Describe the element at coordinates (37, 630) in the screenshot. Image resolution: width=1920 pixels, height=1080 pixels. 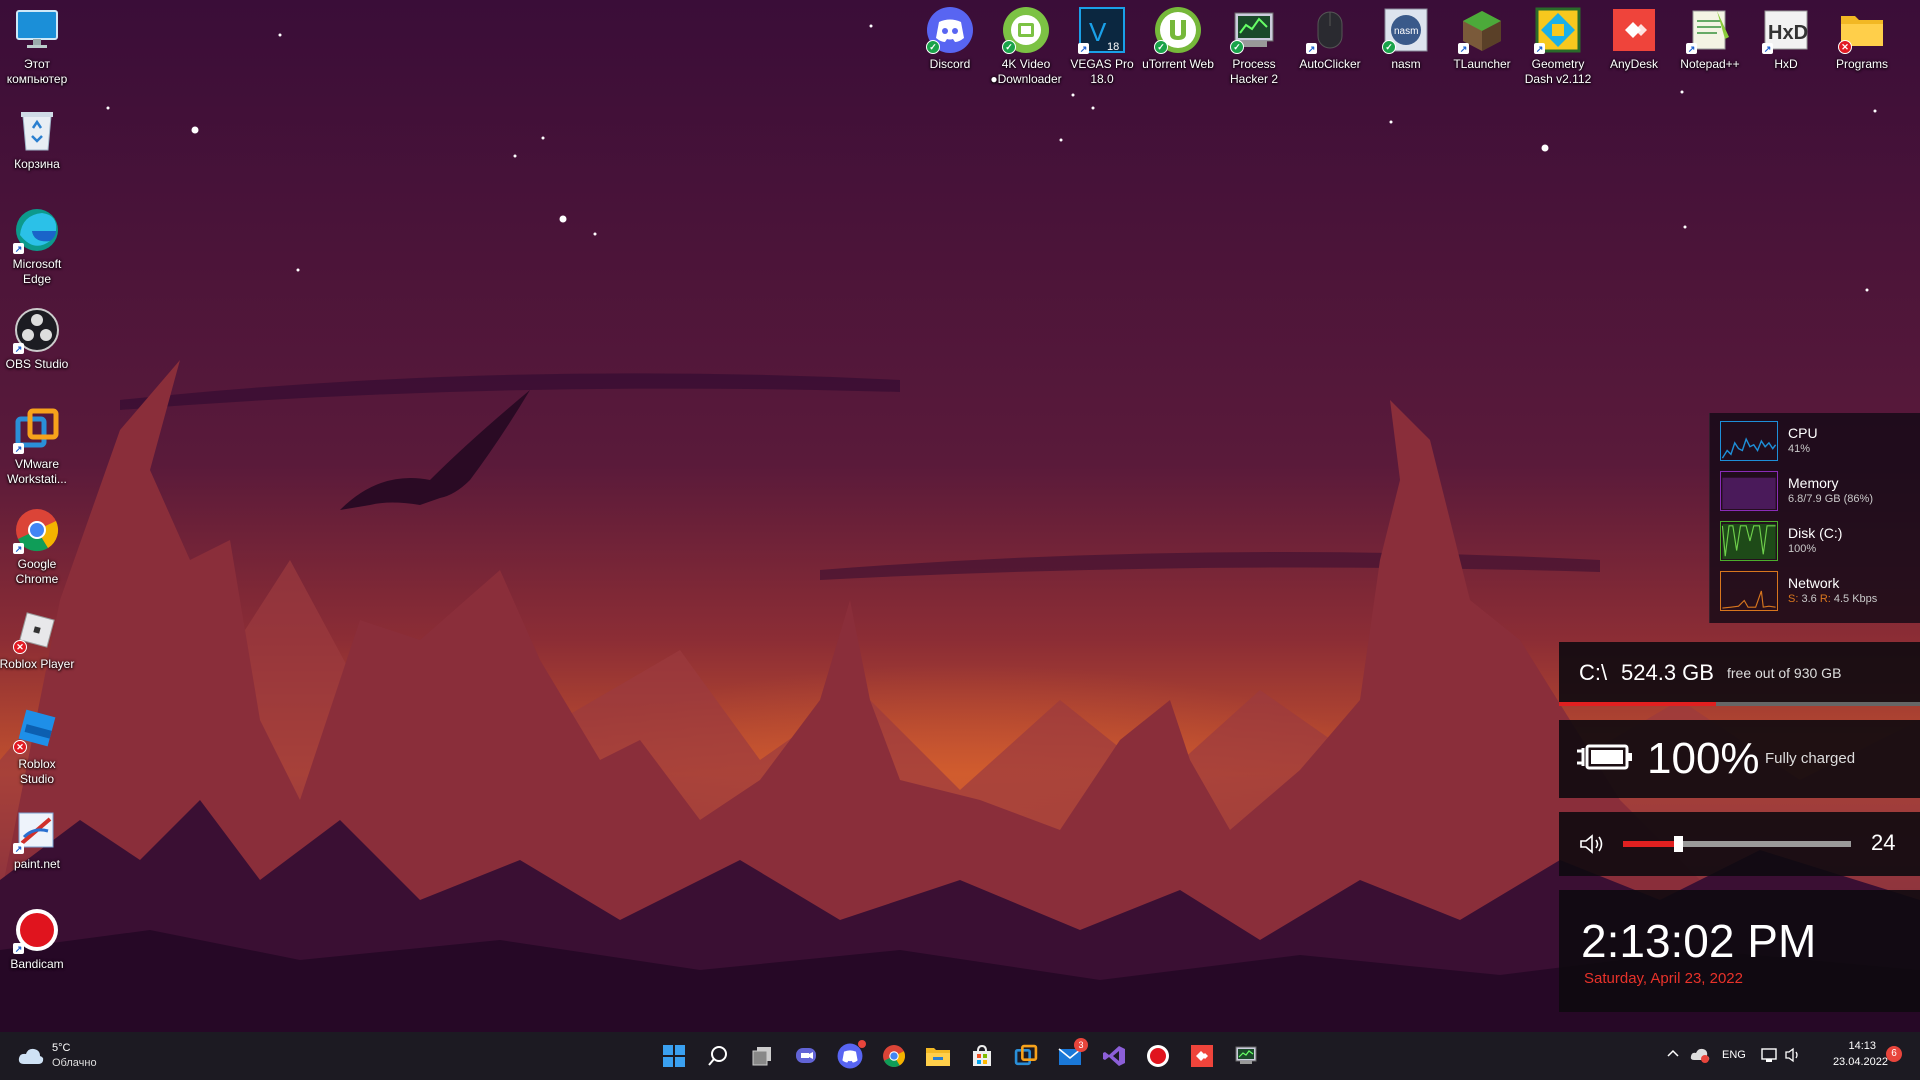
I see `roblox-player-icon: ✕` at that location.